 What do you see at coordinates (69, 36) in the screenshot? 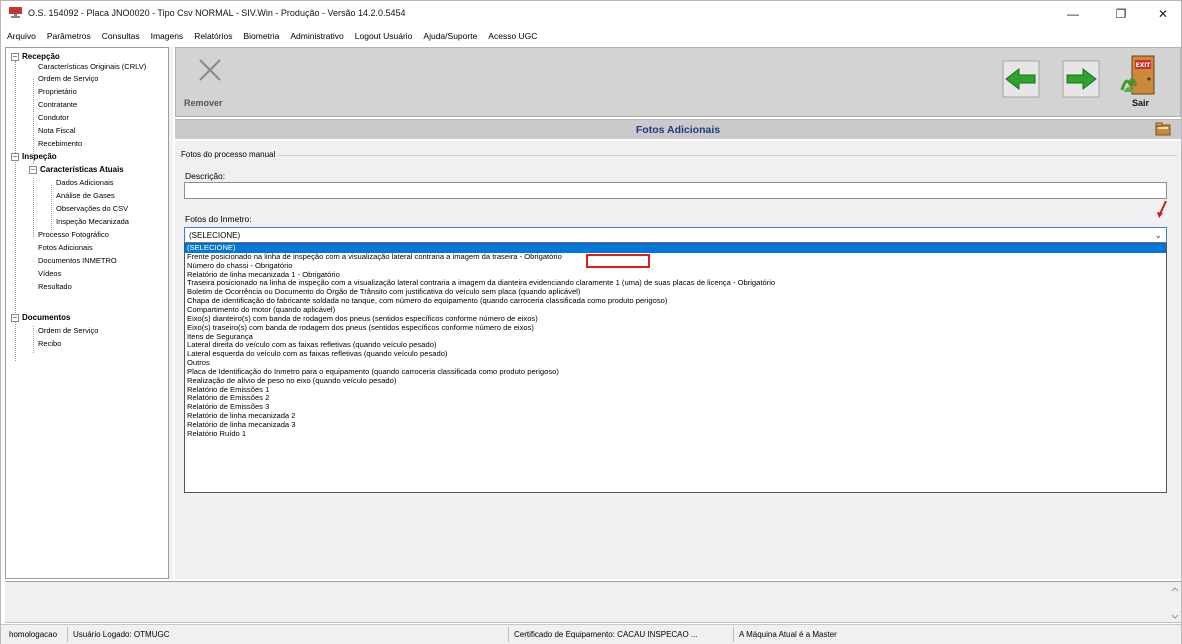
I see `menu-parametros: Parâmetros` at bounding box center [69, 36].